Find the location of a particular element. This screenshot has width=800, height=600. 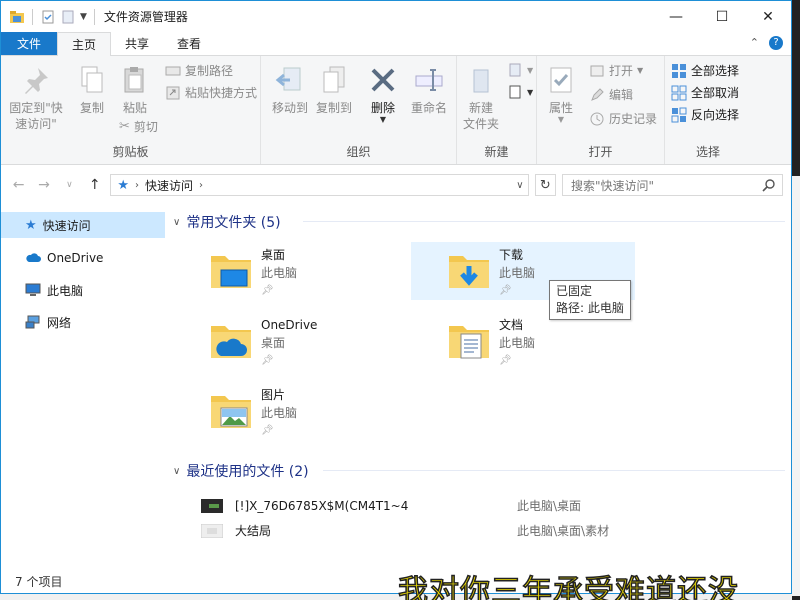

folder-name: OneDrive is located at coordinates (289, 325).